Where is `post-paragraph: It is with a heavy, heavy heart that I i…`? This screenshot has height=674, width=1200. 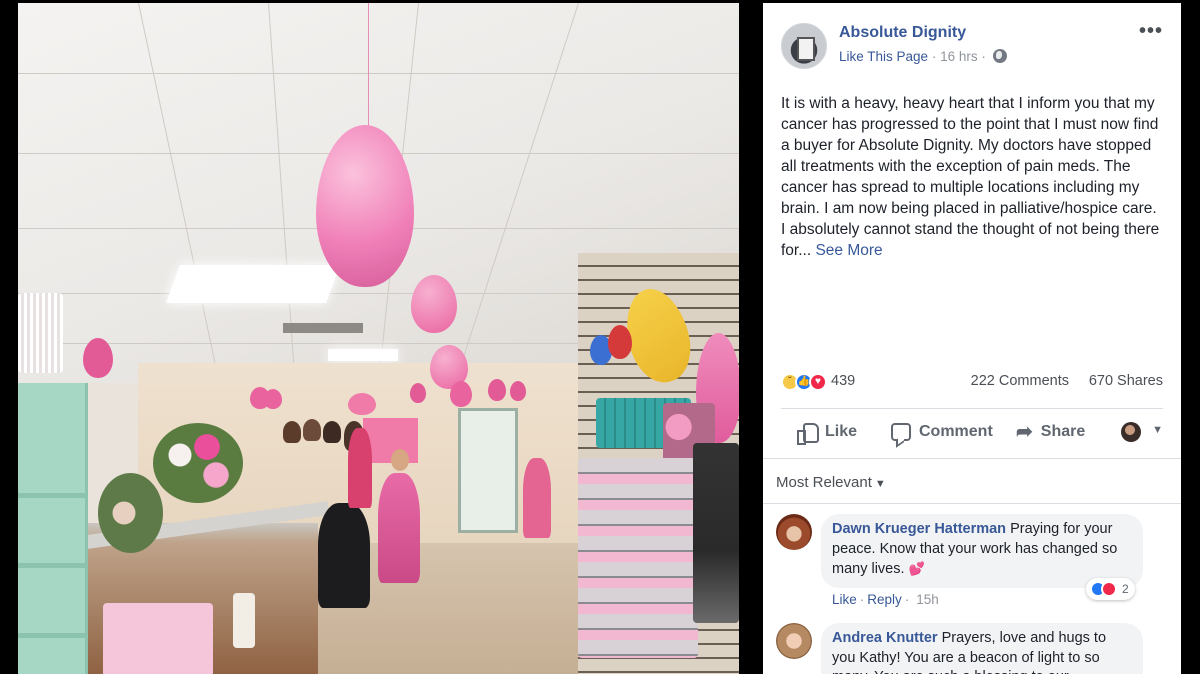 post-paragraph: It is with a heavy, heavy heart that I i… is located at coordinates (970, 156).